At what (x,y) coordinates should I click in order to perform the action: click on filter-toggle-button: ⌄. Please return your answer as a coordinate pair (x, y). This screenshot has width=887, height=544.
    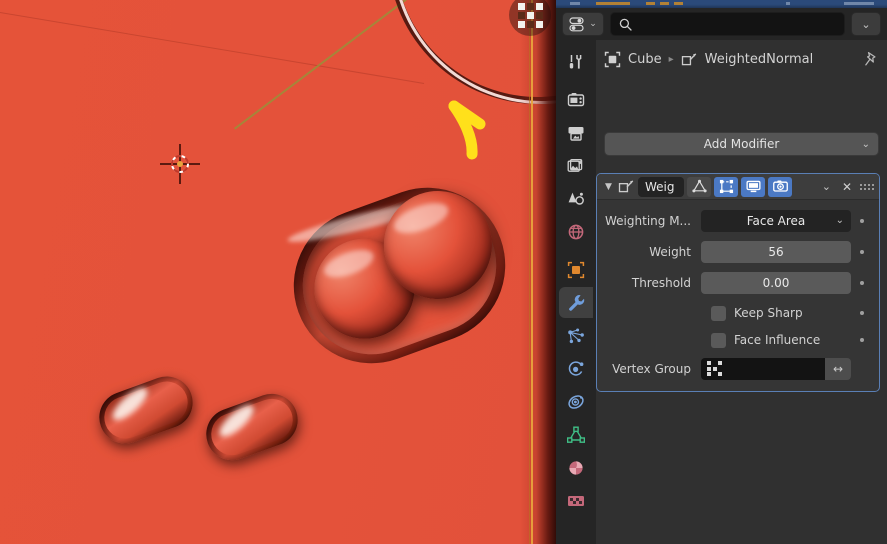
    Looking at the image, I should click on (583, 24).